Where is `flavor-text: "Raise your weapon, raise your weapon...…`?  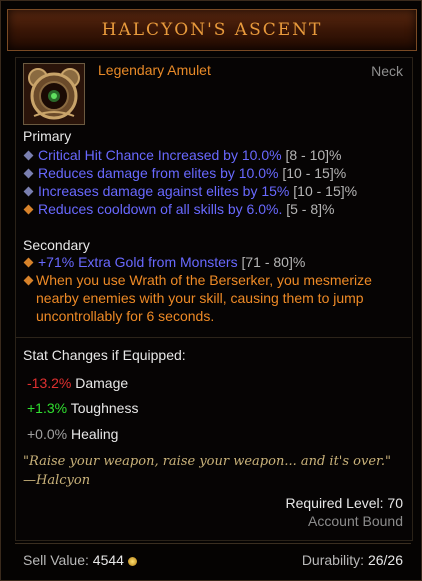 flavor-text: "Raise your weapon, raise your weapon...… is located at coordinates (215, 471).